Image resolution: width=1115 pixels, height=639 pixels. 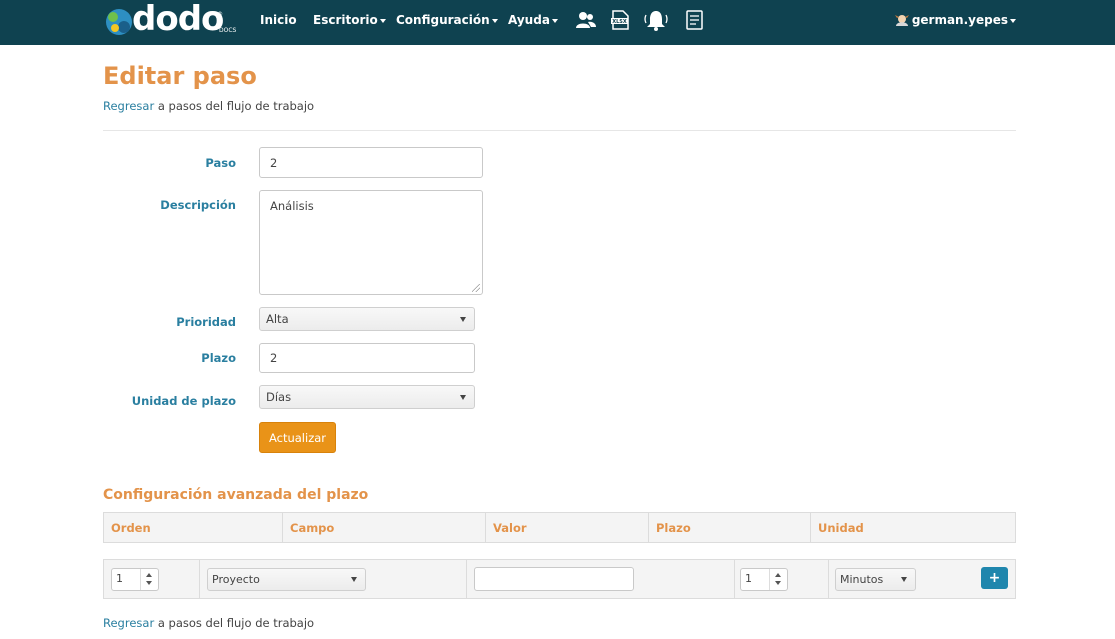 I want to click on campo-select: Proyecto, so click(x=286, y=579).